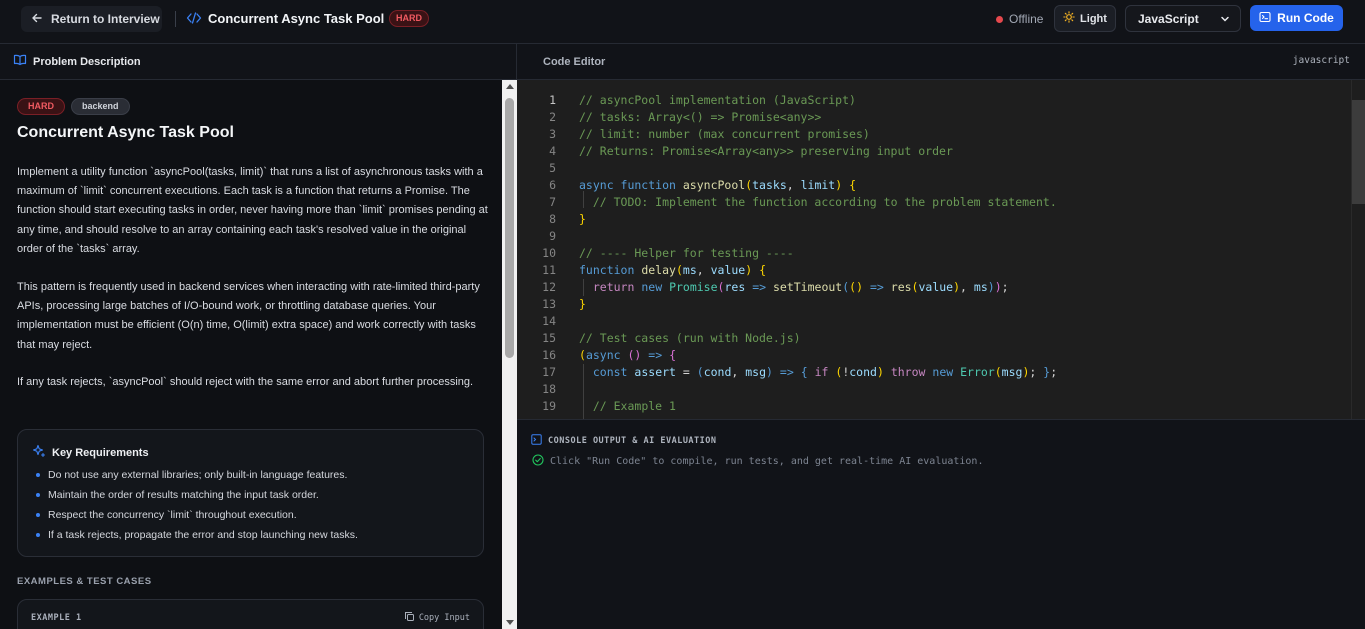 This screenshot has width=1365, height=629. What do you see at coordinates (37, 19) in the screenshot?
I see `arrow-left-icon` at bounding box center [37, 19].